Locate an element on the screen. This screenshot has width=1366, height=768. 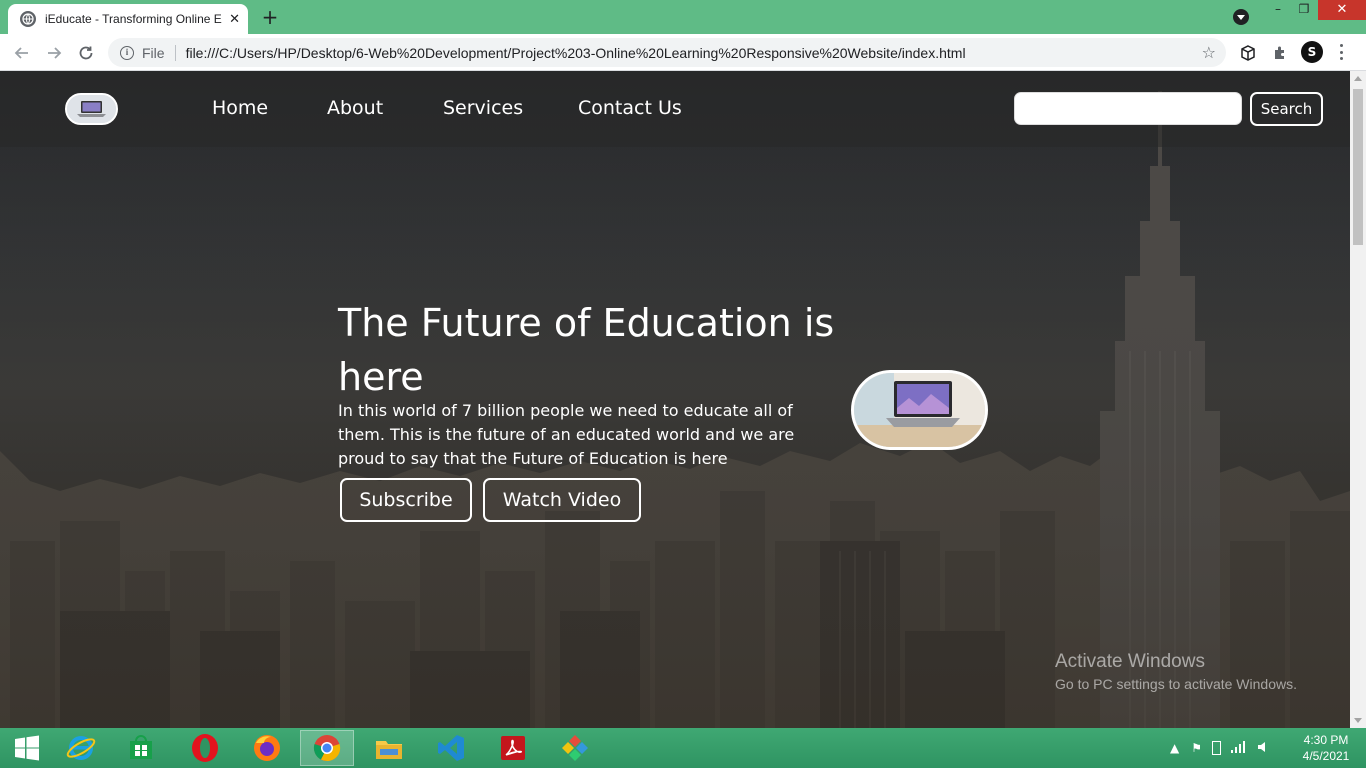
chrome-icon is located at coordinates (327, 748).